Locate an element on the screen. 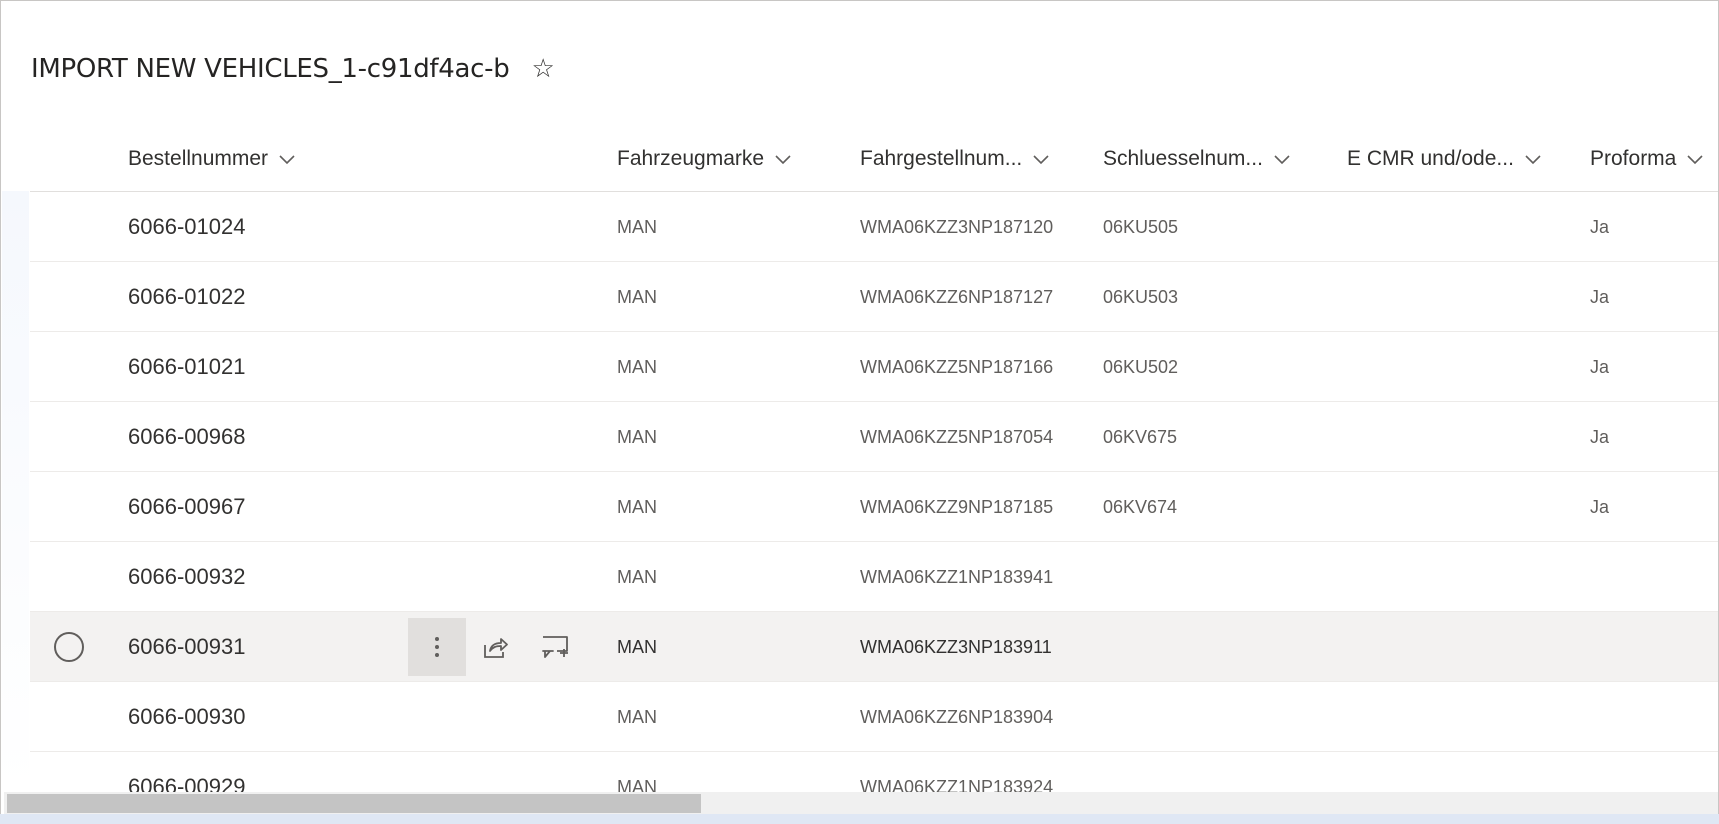  scrollbar-thumb is located at coordinates (354, 803).